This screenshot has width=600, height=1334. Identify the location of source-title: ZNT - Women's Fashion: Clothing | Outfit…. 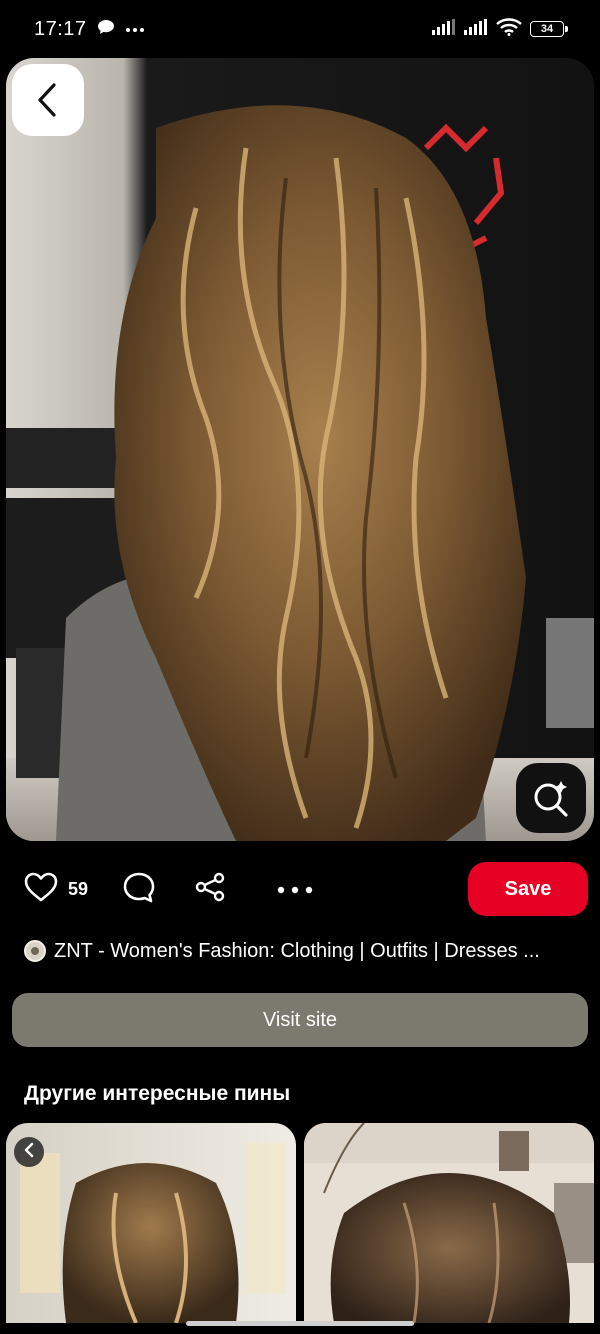
(297, 950).